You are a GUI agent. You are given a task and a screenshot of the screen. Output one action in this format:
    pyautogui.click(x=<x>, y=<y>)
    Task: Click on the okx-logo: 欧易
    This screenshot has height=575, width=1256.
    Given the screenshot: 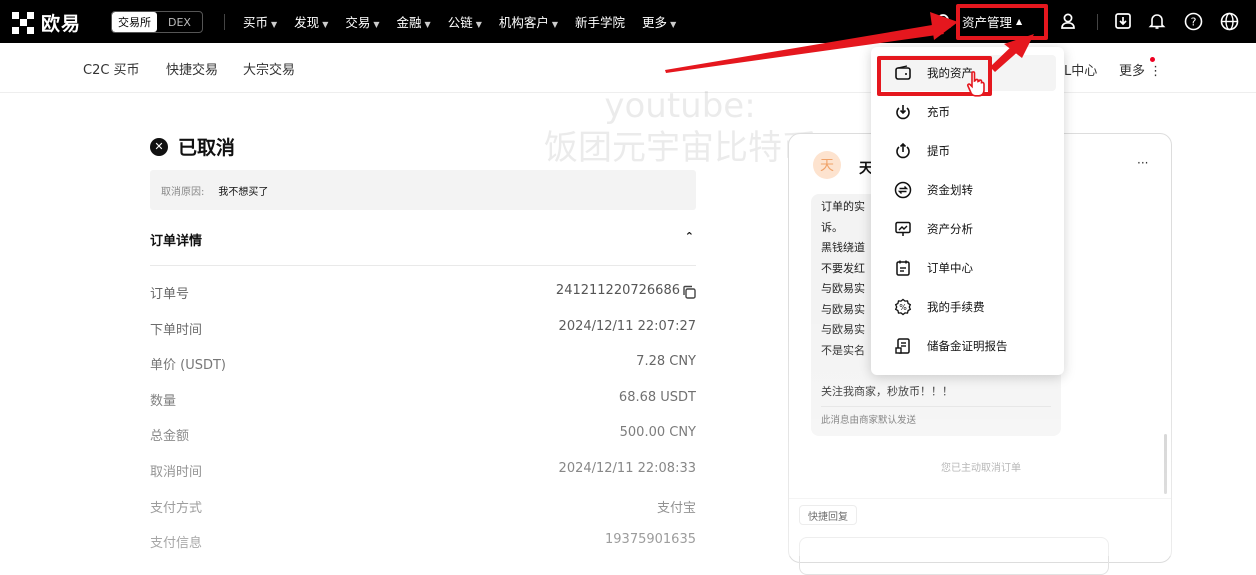 What is the action you would take?
    pyautogui.click(x=46, y=22)
    